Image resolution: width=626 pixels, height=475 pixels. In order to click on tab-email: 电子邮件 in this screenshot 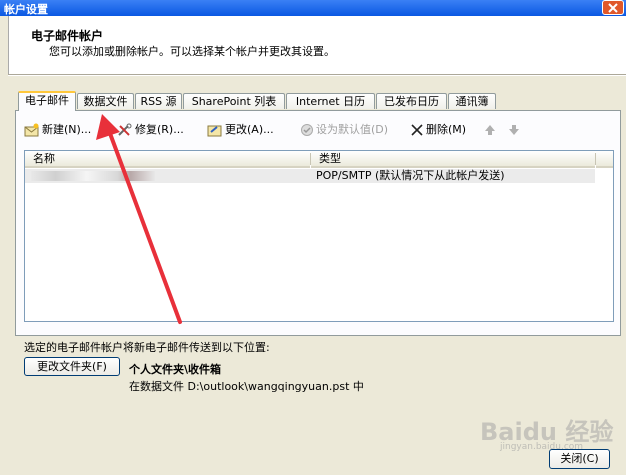, I will do `click(47, 101)`.